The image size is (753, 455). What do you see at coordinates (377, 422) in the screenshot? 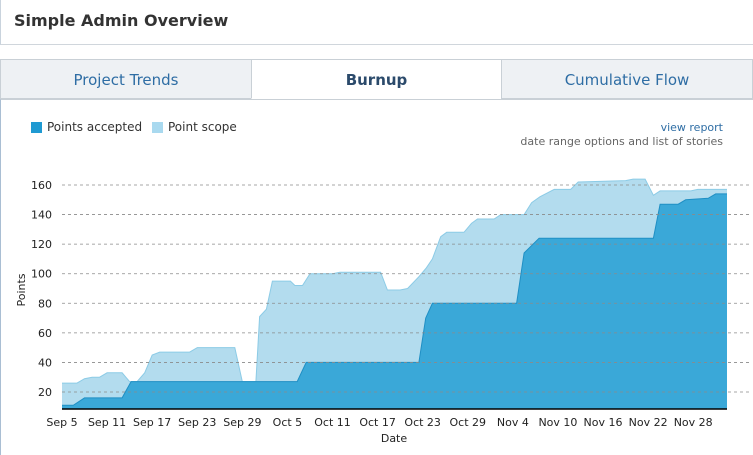
I see `x-tick-label: Oct 17` at bounding box center [377, 422].